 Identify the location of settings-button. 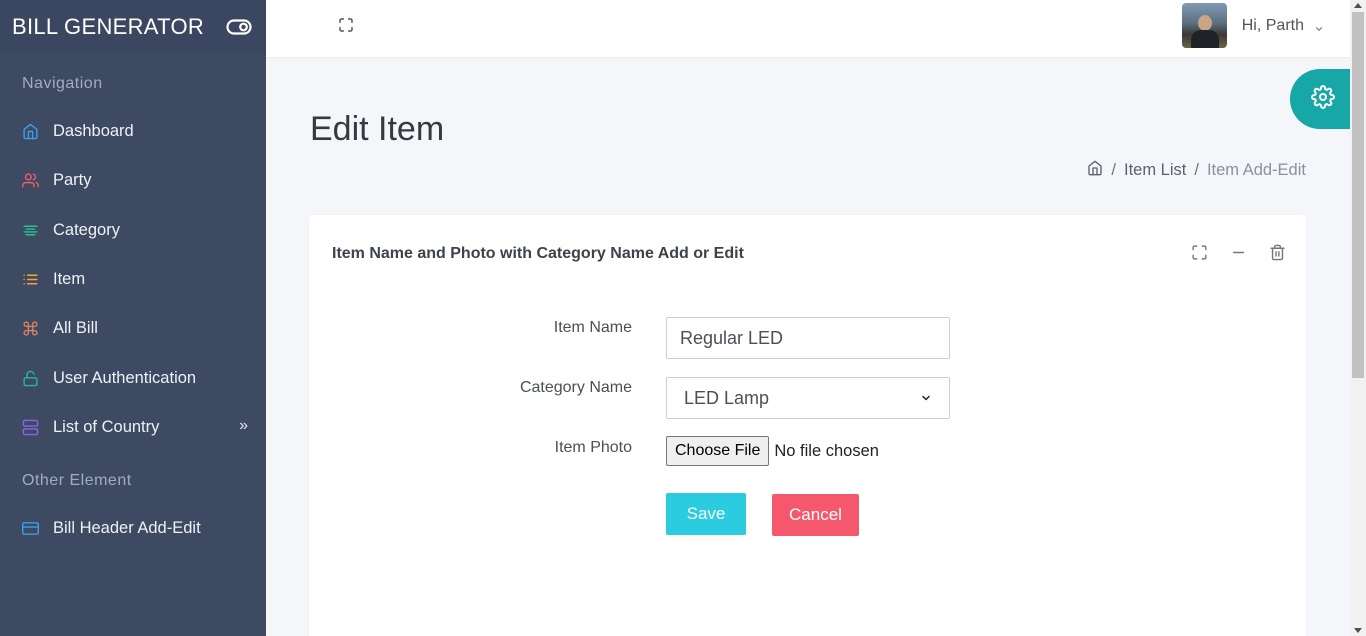
(1320, 99).